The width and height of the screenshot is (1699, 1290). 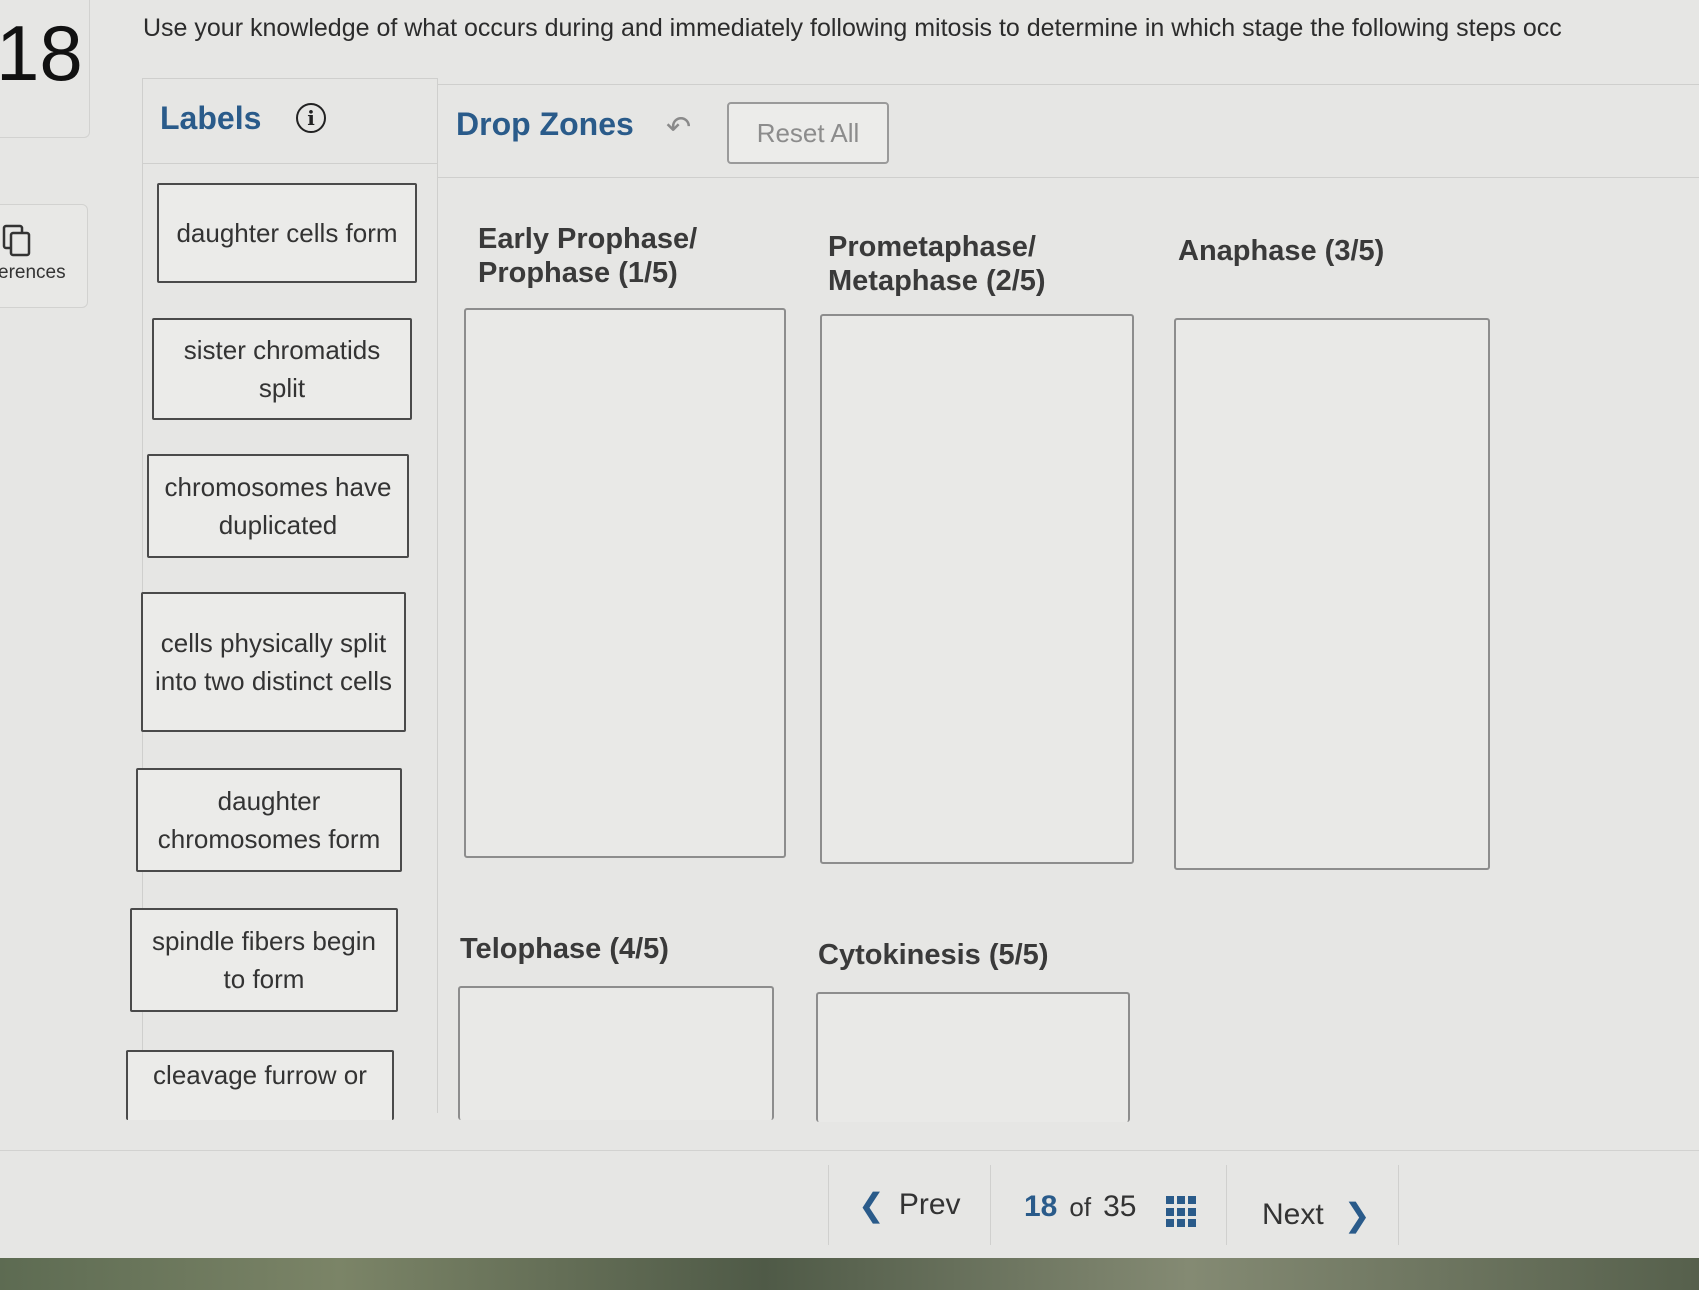 I want to click on undo-arrow-icon: ↶, so click(x=678, y=127).